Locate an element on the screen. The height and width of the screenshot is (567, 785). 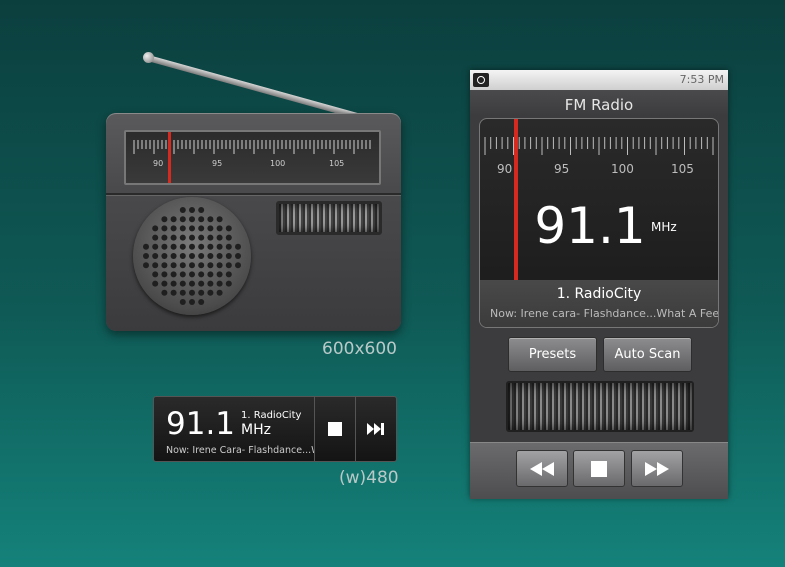
stop-button is located at coordinates (599, 468).